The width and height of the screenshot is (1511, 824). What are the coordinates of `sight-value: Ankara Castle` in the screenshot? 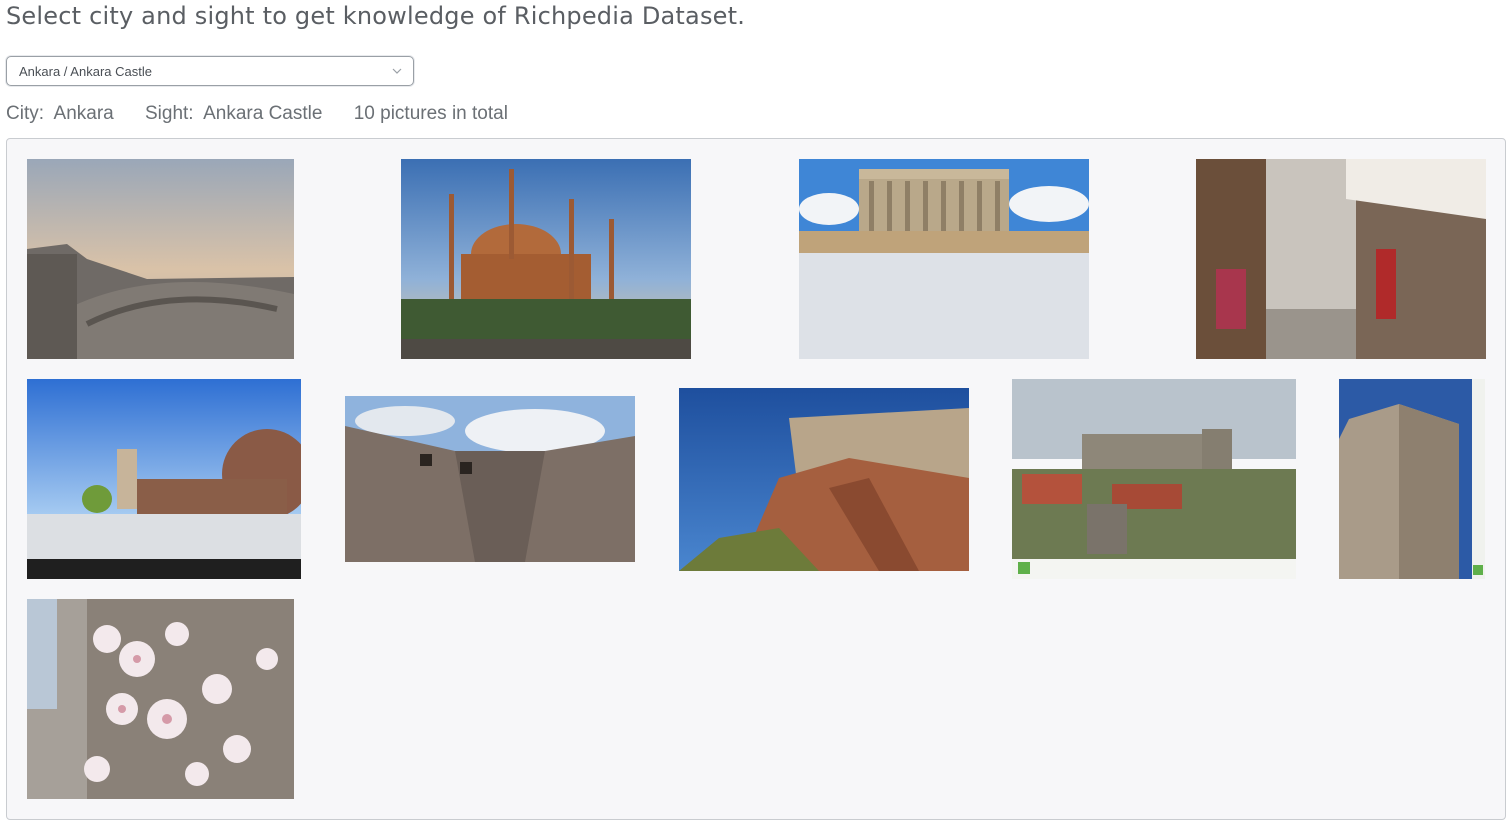 It's located at (263, 113).